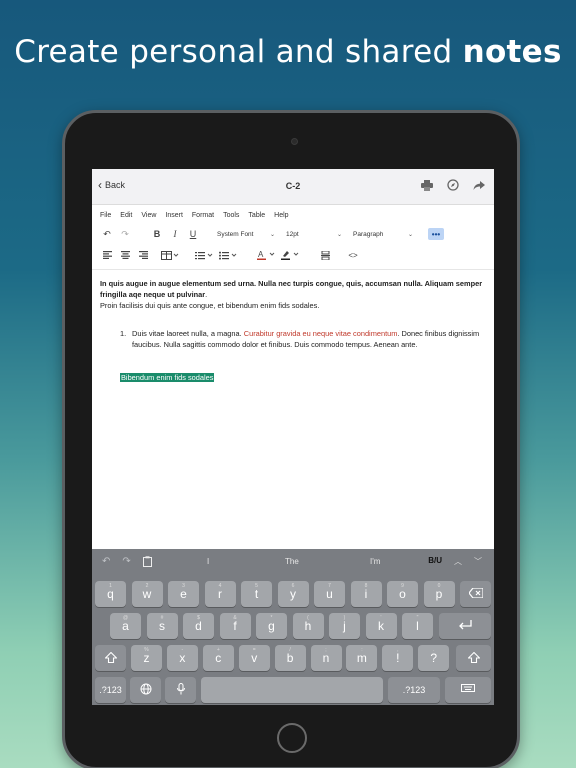 Image resolution: width=576 pixels, height=768 pixels. I want to click on key-c: + c, so click(218, 658).